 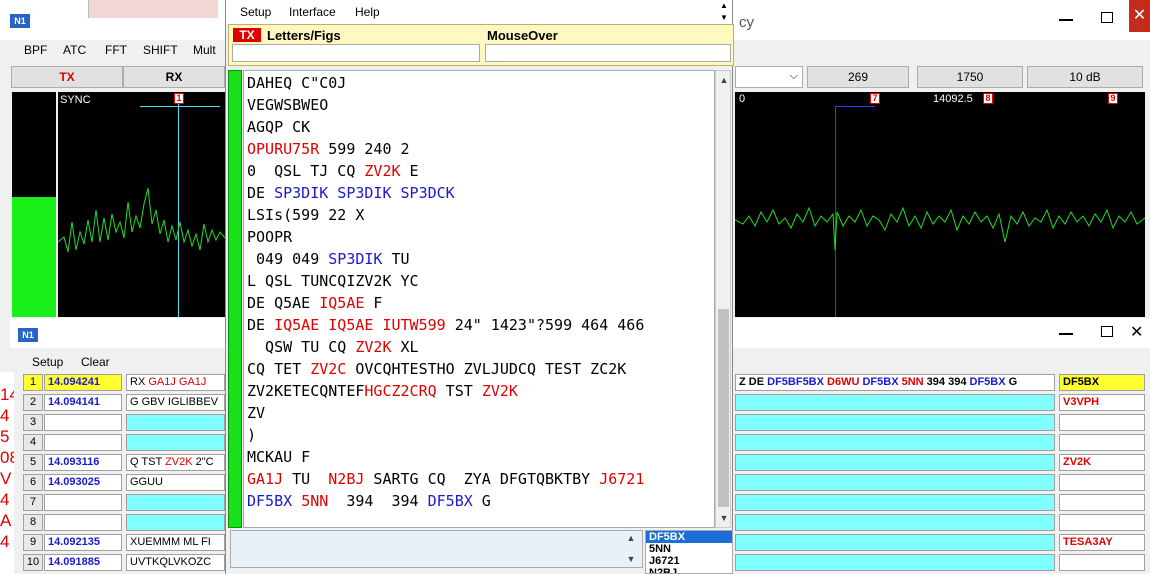 What do you see at coordinates (312, 12) in the screenshot?
I see `main-menu-interface: Interface` at bounding box center [312, 12].